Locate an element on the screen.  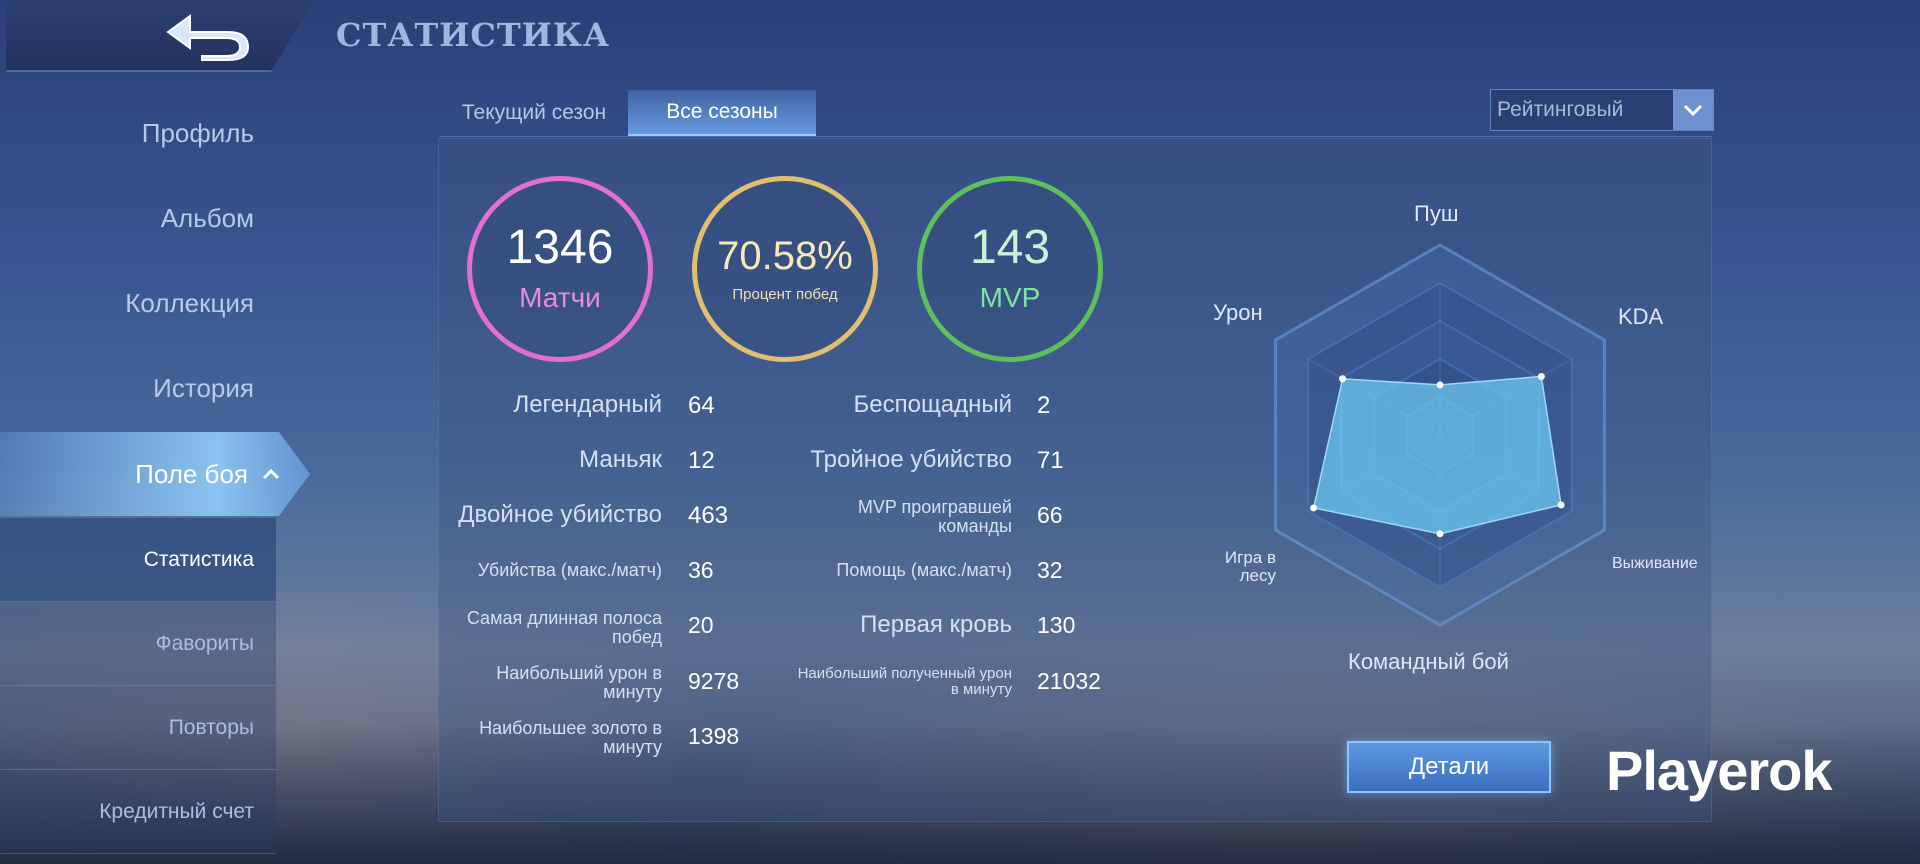
radar-label-jungle: Игра в лесу is located at coordinates (1250, 566).